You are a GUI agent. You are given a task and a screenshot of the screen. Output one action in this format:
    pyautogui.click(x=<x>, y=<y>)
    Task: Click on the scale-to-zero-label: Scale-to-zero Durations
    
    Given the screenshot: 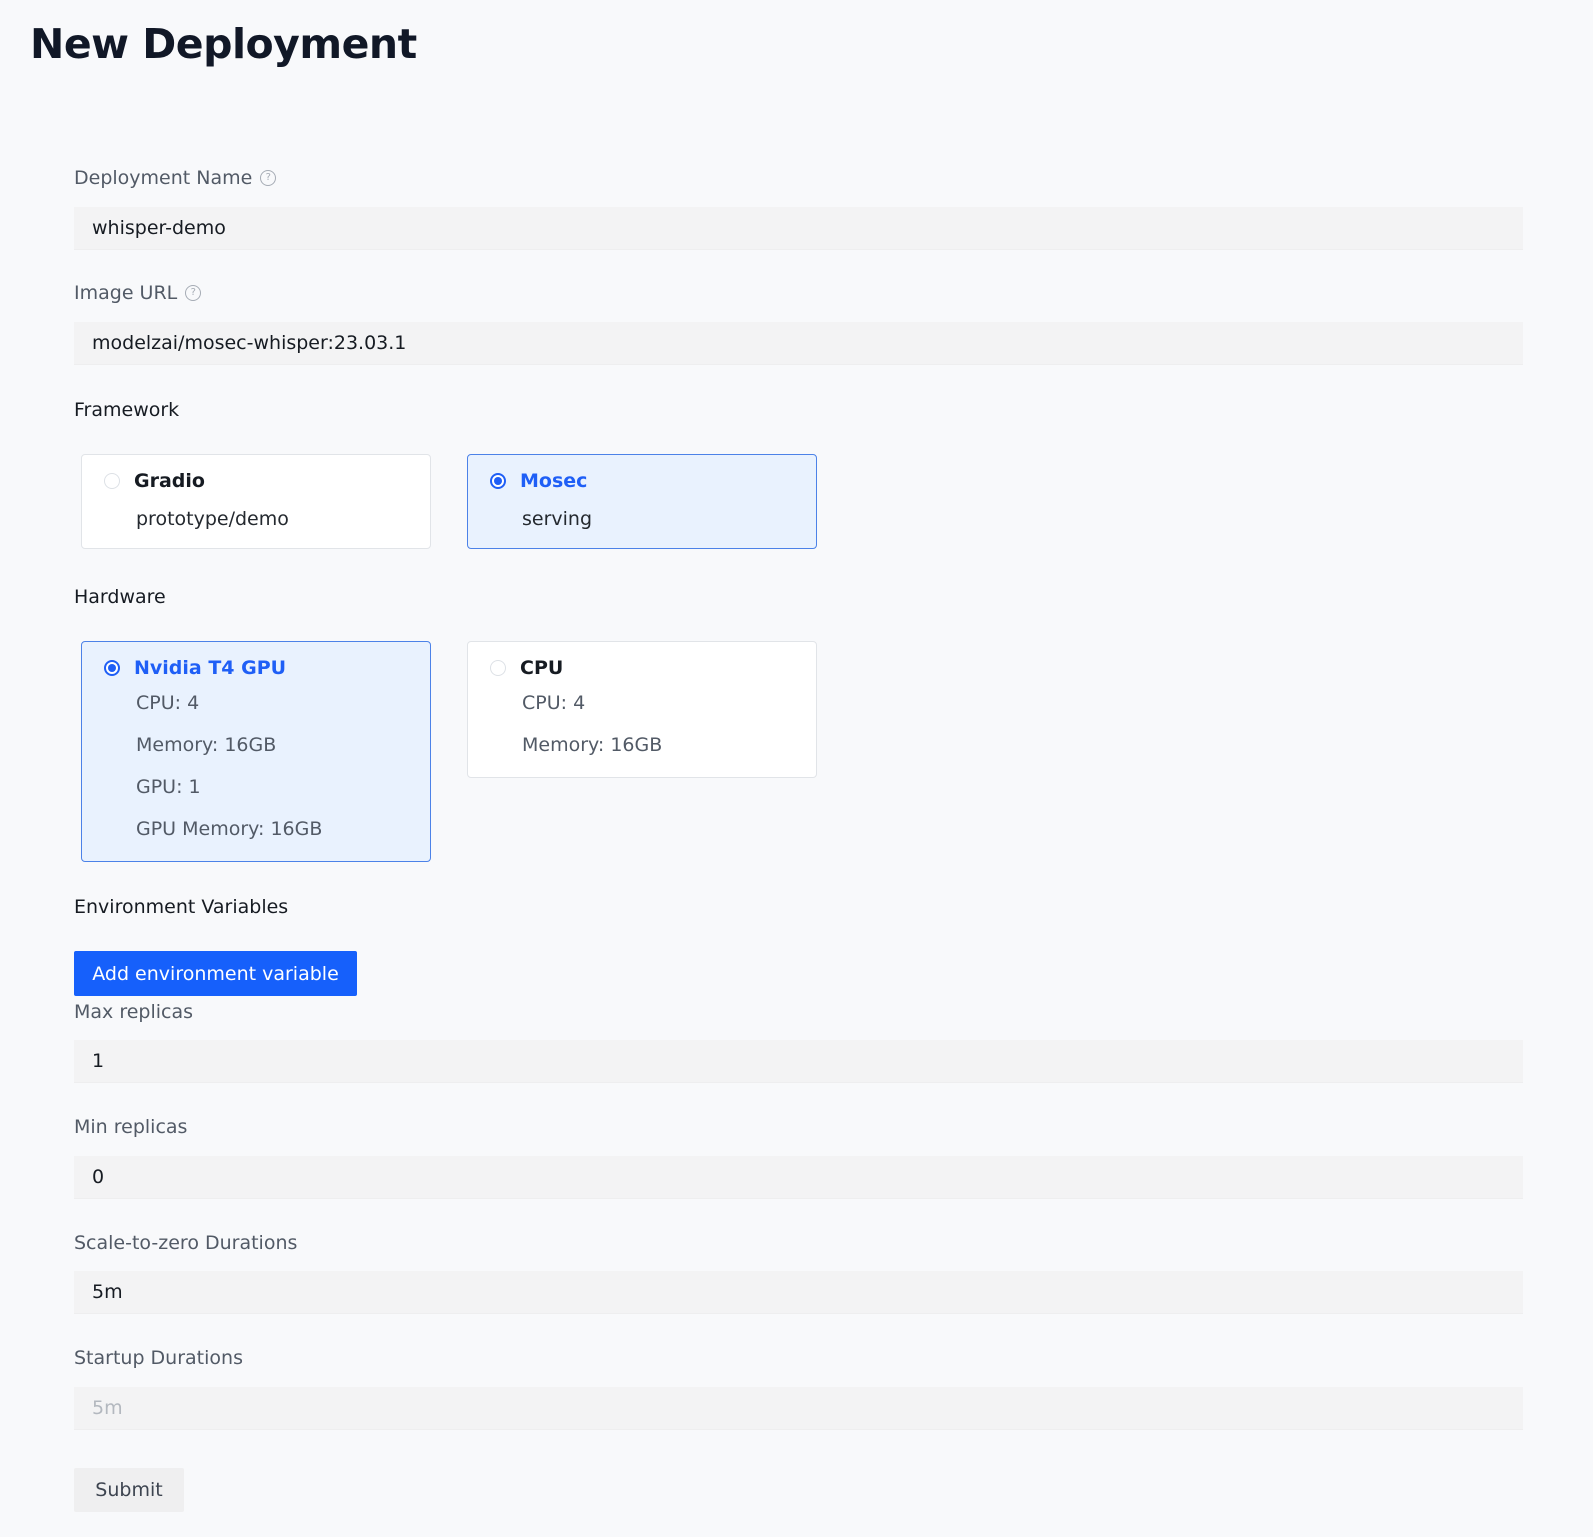 What is the action you would take?
    pyautogui.click(x=185, y=1243)
    